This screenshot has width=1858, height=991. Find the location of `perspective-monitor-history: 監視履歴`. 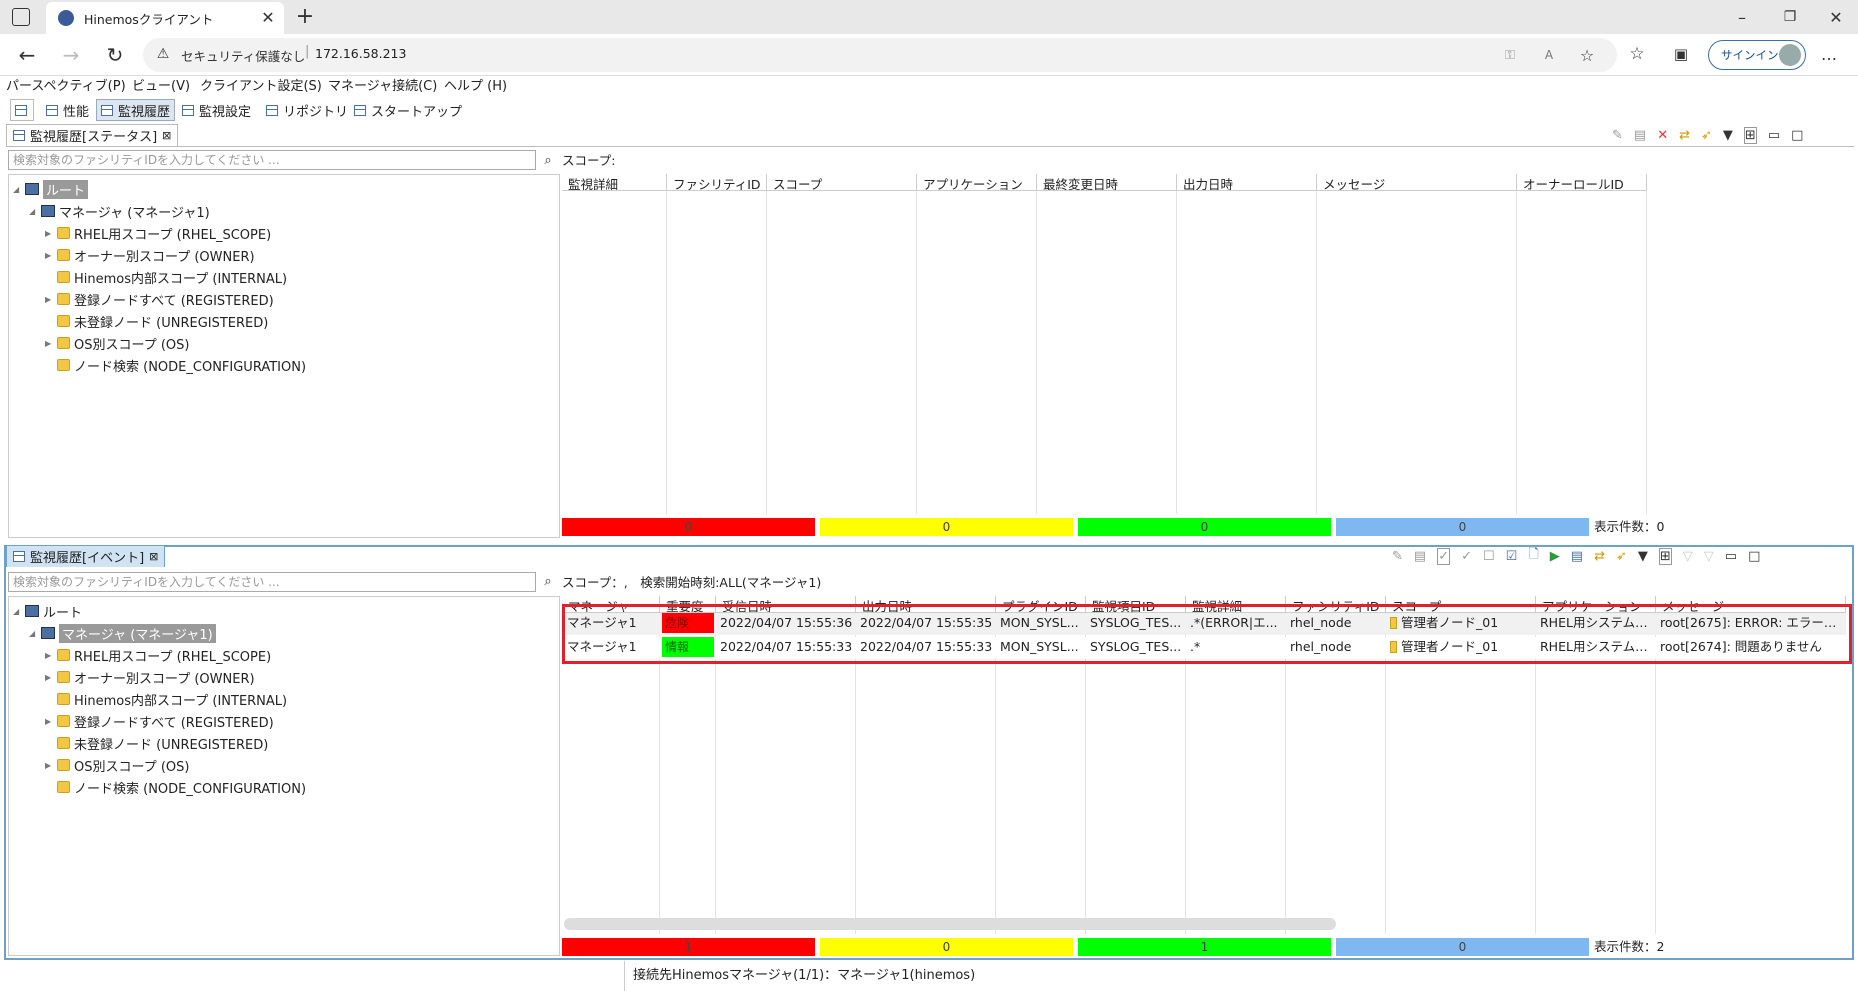

perspective-monitor-history: 監視履歴 is located at coordinates (136, 110).